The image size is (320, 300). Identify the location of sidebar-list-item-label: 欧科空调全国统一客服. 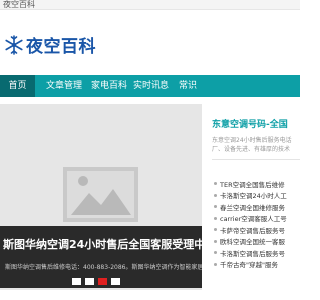
(252, 242).